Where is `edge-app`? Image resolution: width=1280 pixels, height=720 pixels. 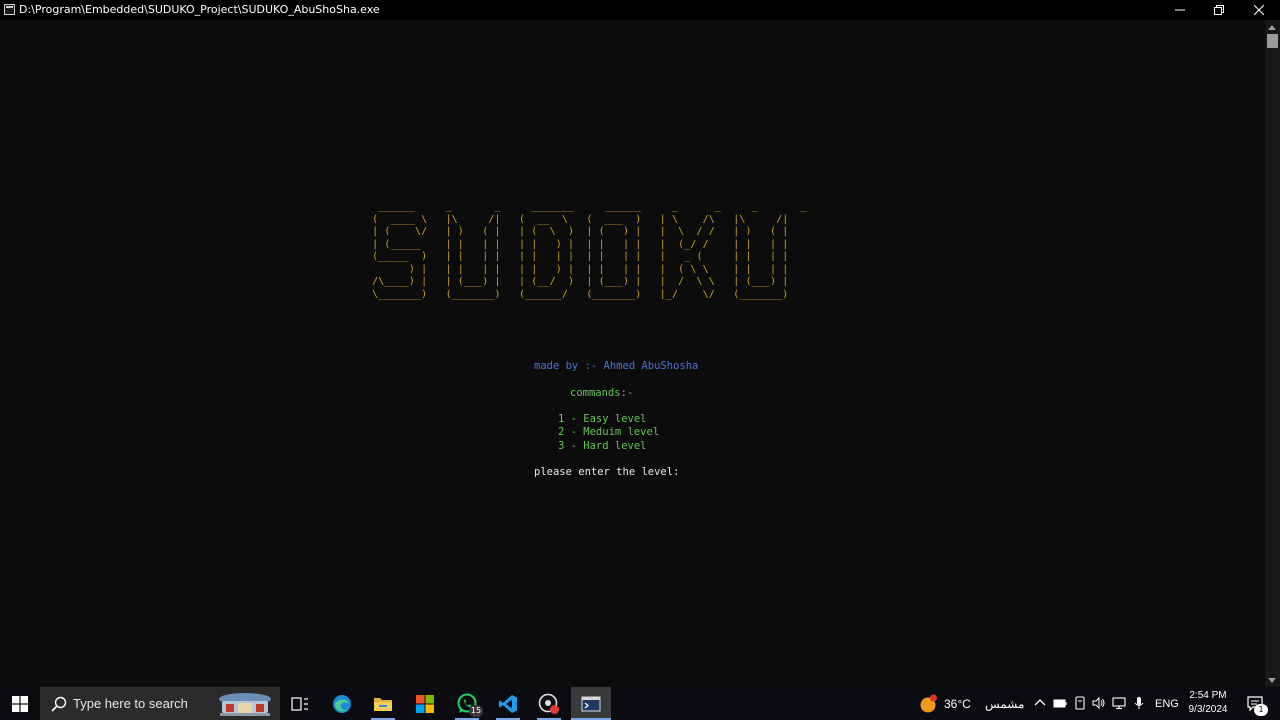 edge-app is located at coordinates (342, 703).